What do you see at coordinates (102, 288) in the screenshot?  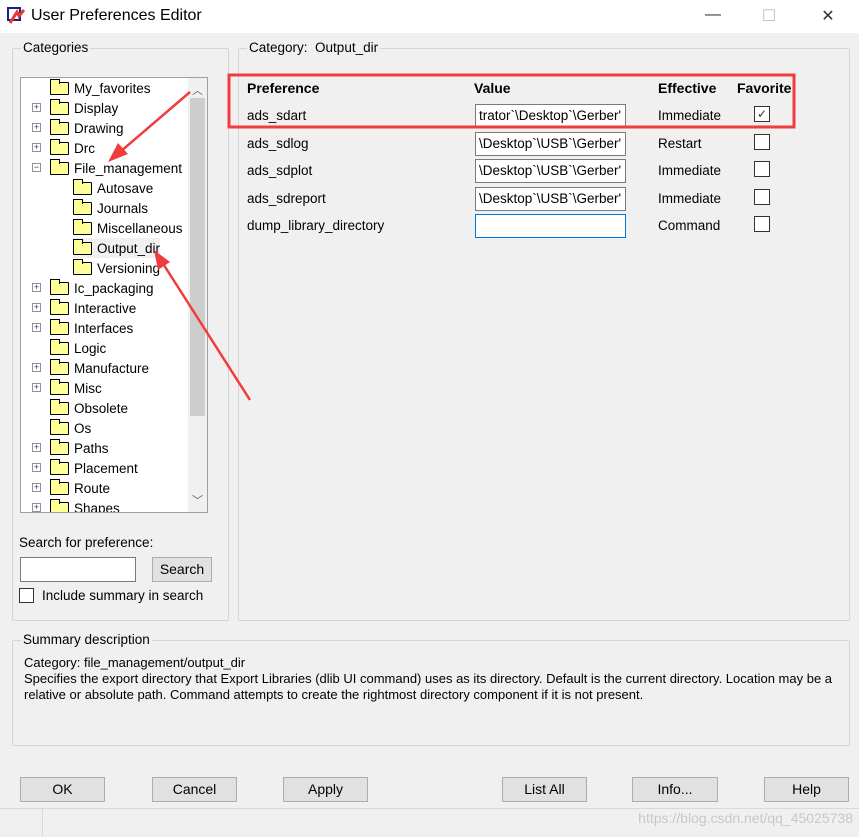 I see `tree-item-ic_packaging: Ic_packaging` at bounding box center [102, 288].